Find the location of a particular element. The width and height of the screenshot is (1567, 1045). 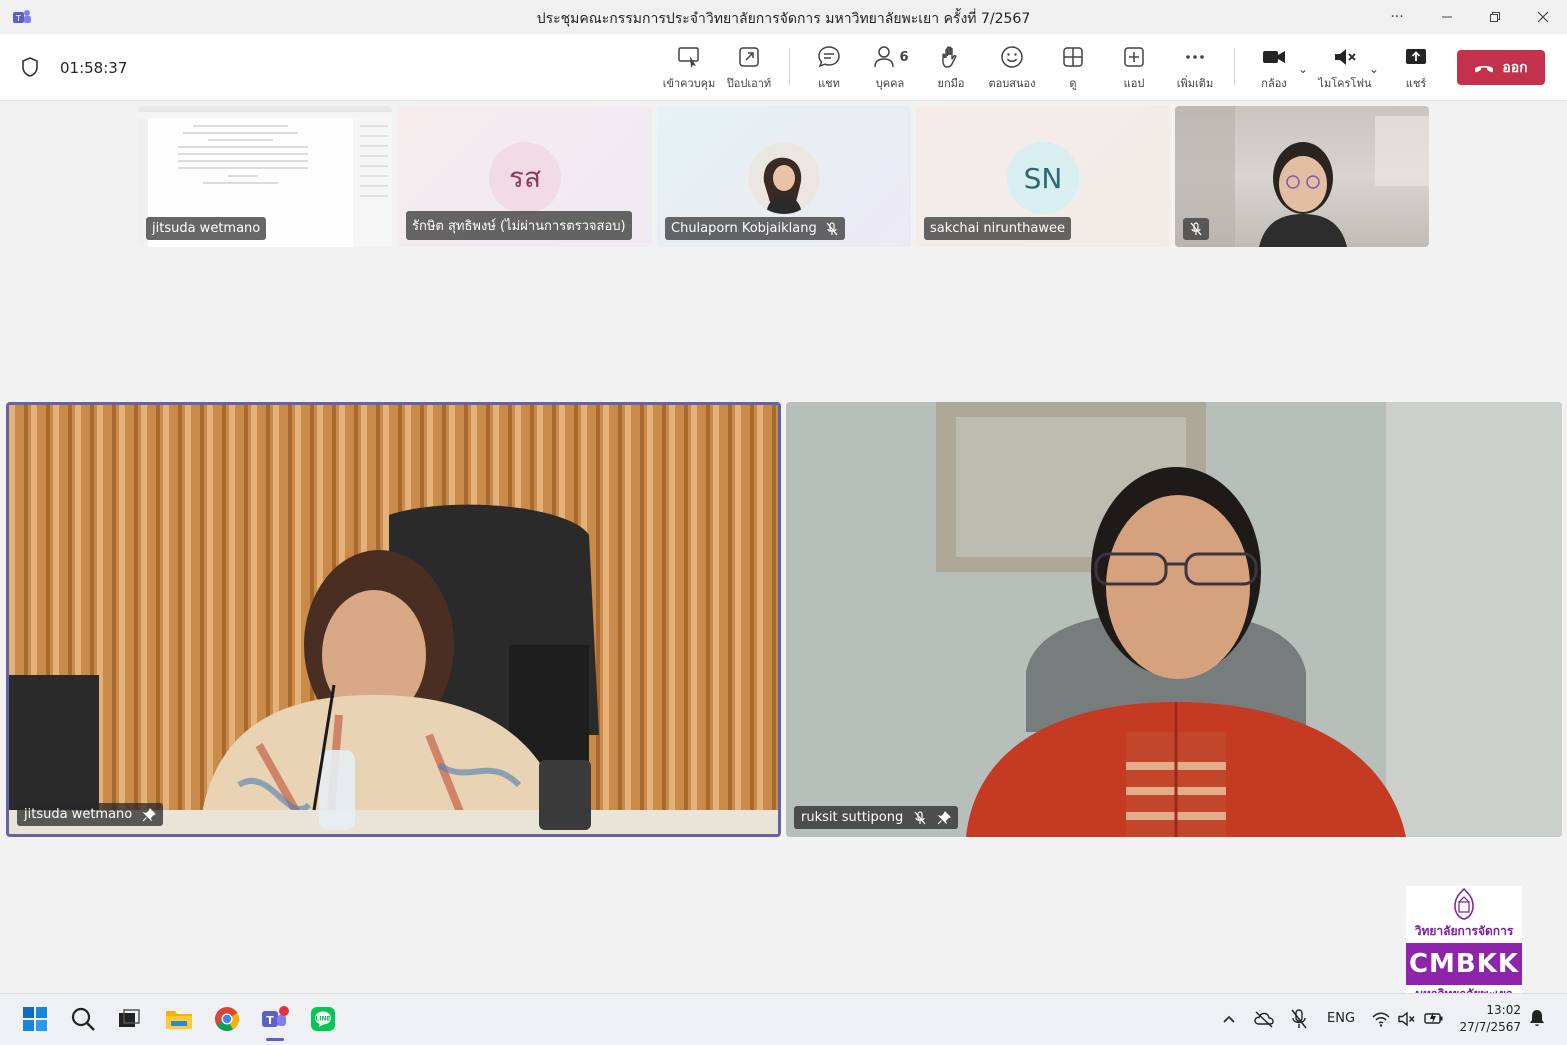

take-control-button: เข้าควบคุม is located at coordinates (689, 69).